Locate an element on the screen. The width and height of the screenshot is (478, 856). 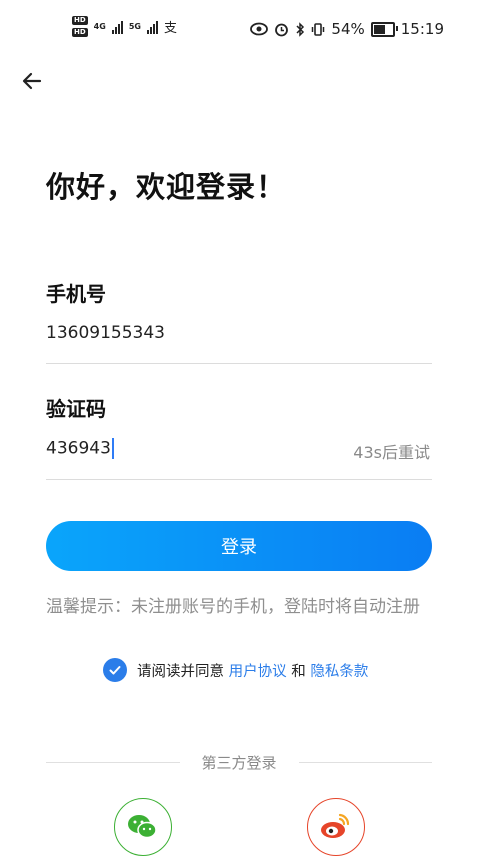
phone-label: 手机号 is located at coordinates (76, 294).